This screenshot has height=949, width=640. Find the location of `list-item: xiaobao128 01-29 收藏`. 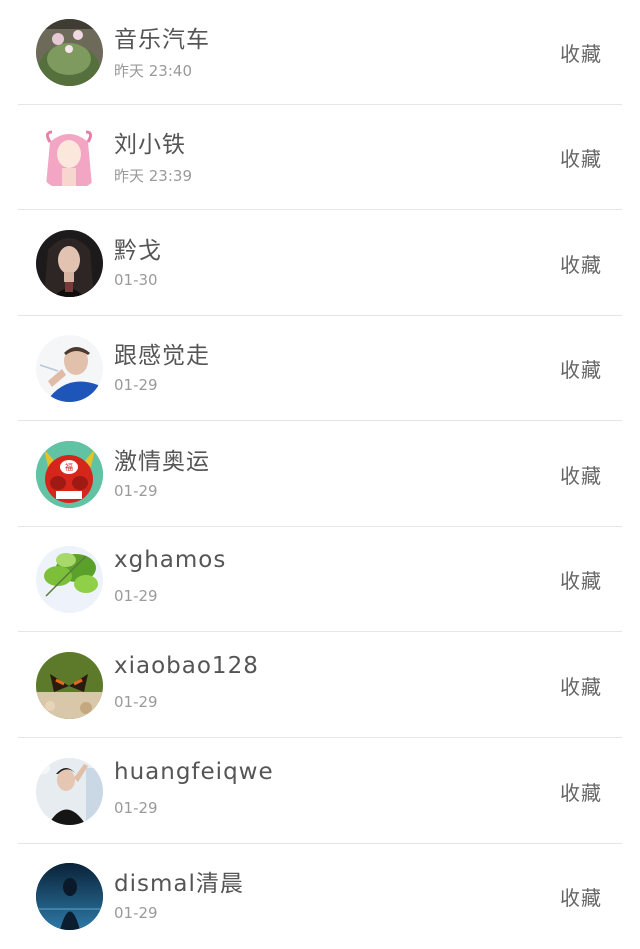

list-item: xiaobao128 01-29 收藏 is located at coordinates (320, 685).